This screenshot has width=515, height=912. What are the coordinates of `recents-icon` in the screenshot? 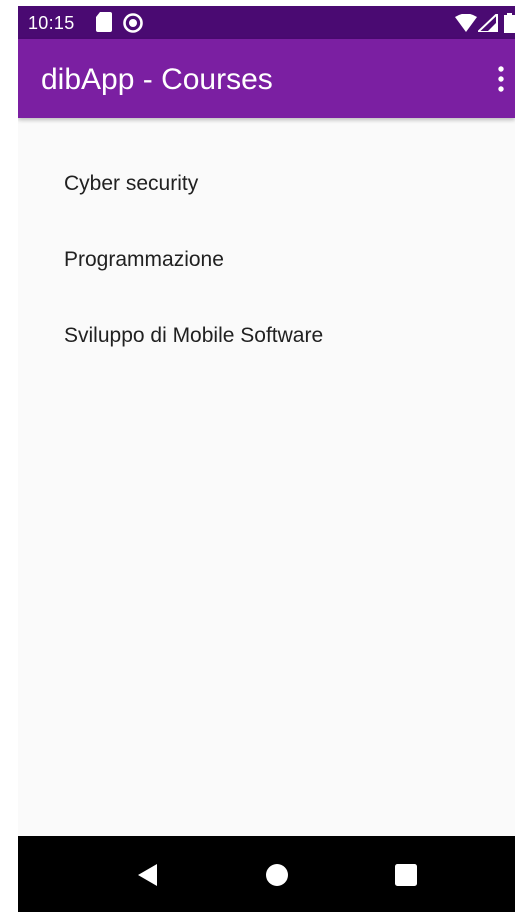 It's located at (406, 875).